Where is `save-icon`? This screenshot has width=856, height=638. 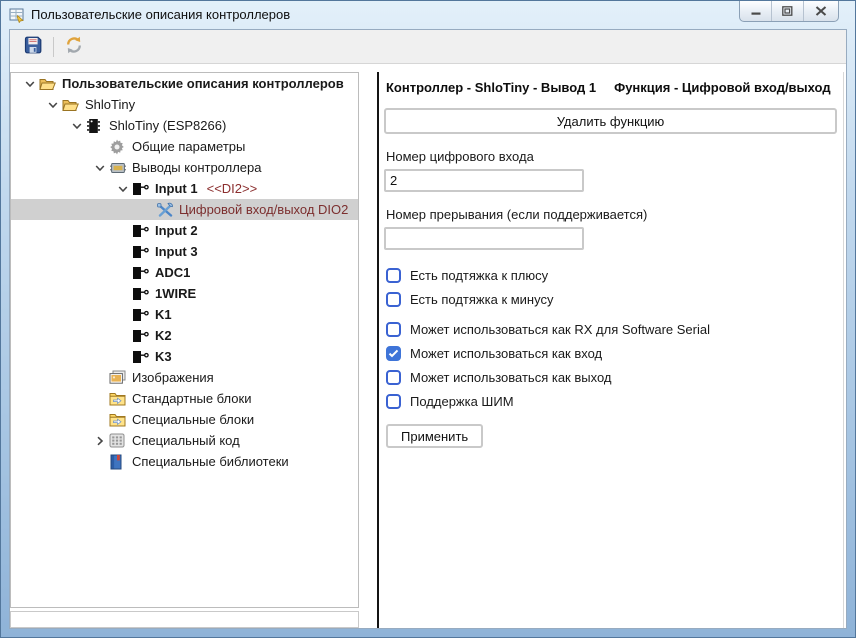 save-icon is located at coordinates (33, 46).